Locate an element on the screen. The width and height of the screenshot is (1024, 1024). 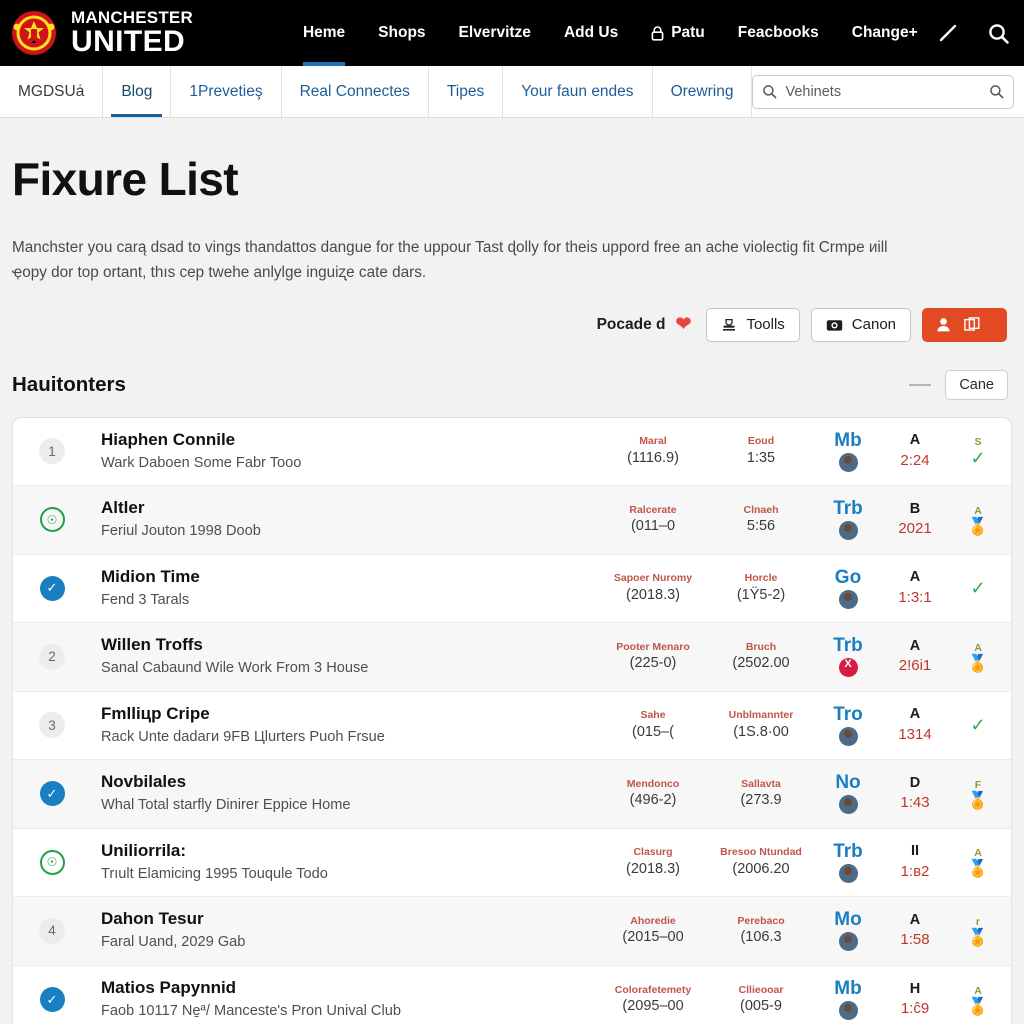
row-meta-1: Ahoredie (2015–00 is located at coordinates (653, 931).